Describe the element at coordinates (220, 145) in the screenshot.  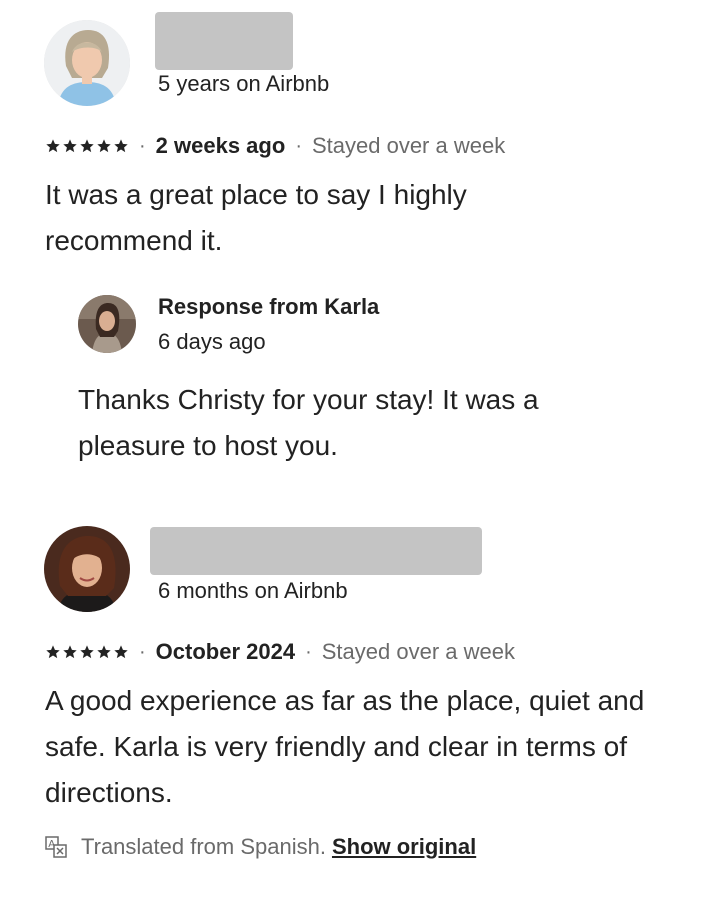
I see `review-date: 2 weeks ago` at that location.